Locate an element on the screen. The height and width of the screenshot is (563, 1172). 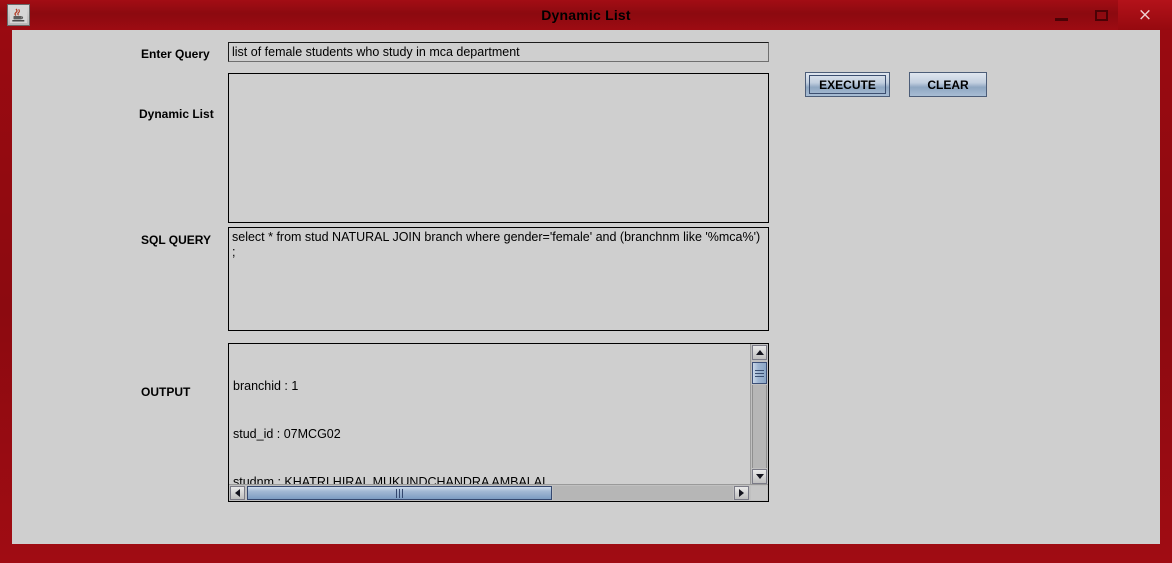
clear-button: CLEAR is located at coordinates (948, 84).